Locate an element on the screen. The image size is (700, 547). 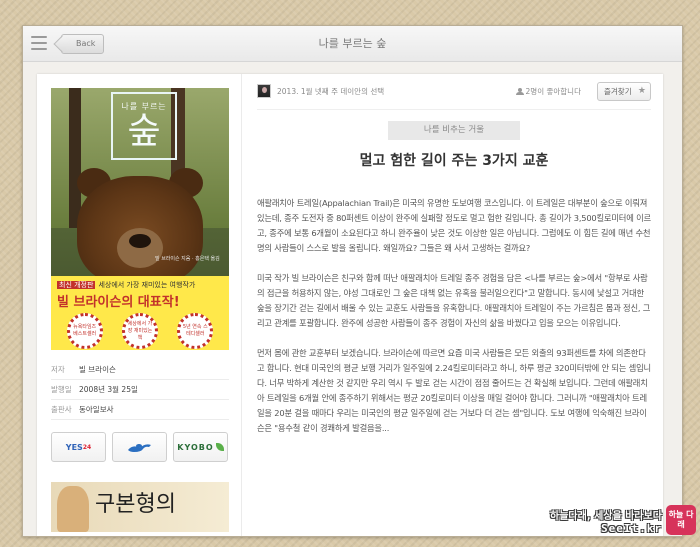
meta-key: 출판사 is located at coordinates (61, 409).